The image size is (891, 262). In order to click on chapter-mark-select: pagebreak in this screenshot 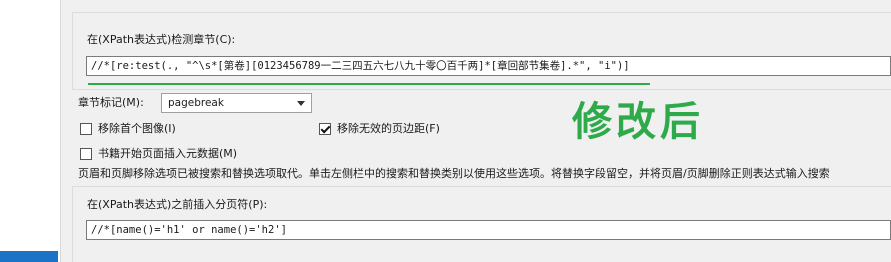, I will do `click(236, 103)`.